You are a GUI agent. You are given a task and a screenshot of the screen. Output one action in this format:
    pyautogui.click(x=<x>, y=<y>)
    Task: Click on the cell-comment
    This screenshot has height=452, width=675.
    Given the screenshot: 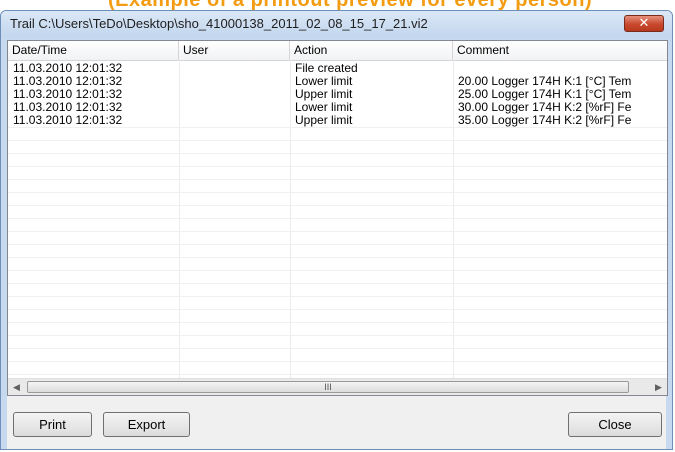 What is the action you would take?
    pyautogui.click(x=560, y=68)
    